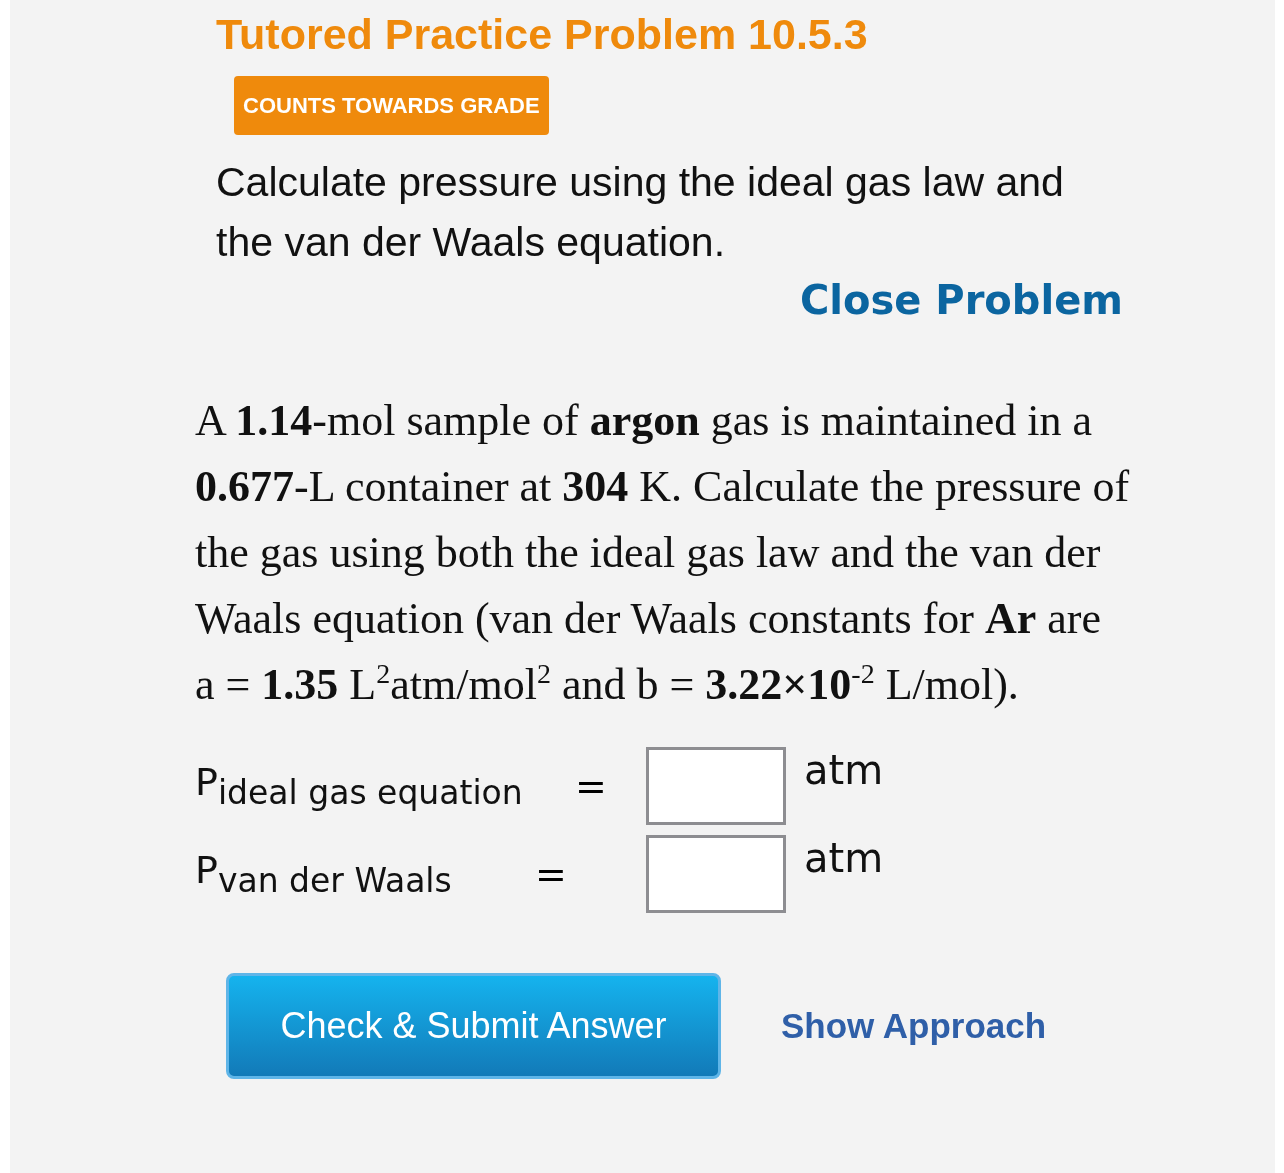 The height and width of the screenshot is (1173, 1284). What do you see at coordinates (324, 874) in the screenshot?
I see `variable-label: P$_{van der Waals}$` at bounding box center [324, 874].